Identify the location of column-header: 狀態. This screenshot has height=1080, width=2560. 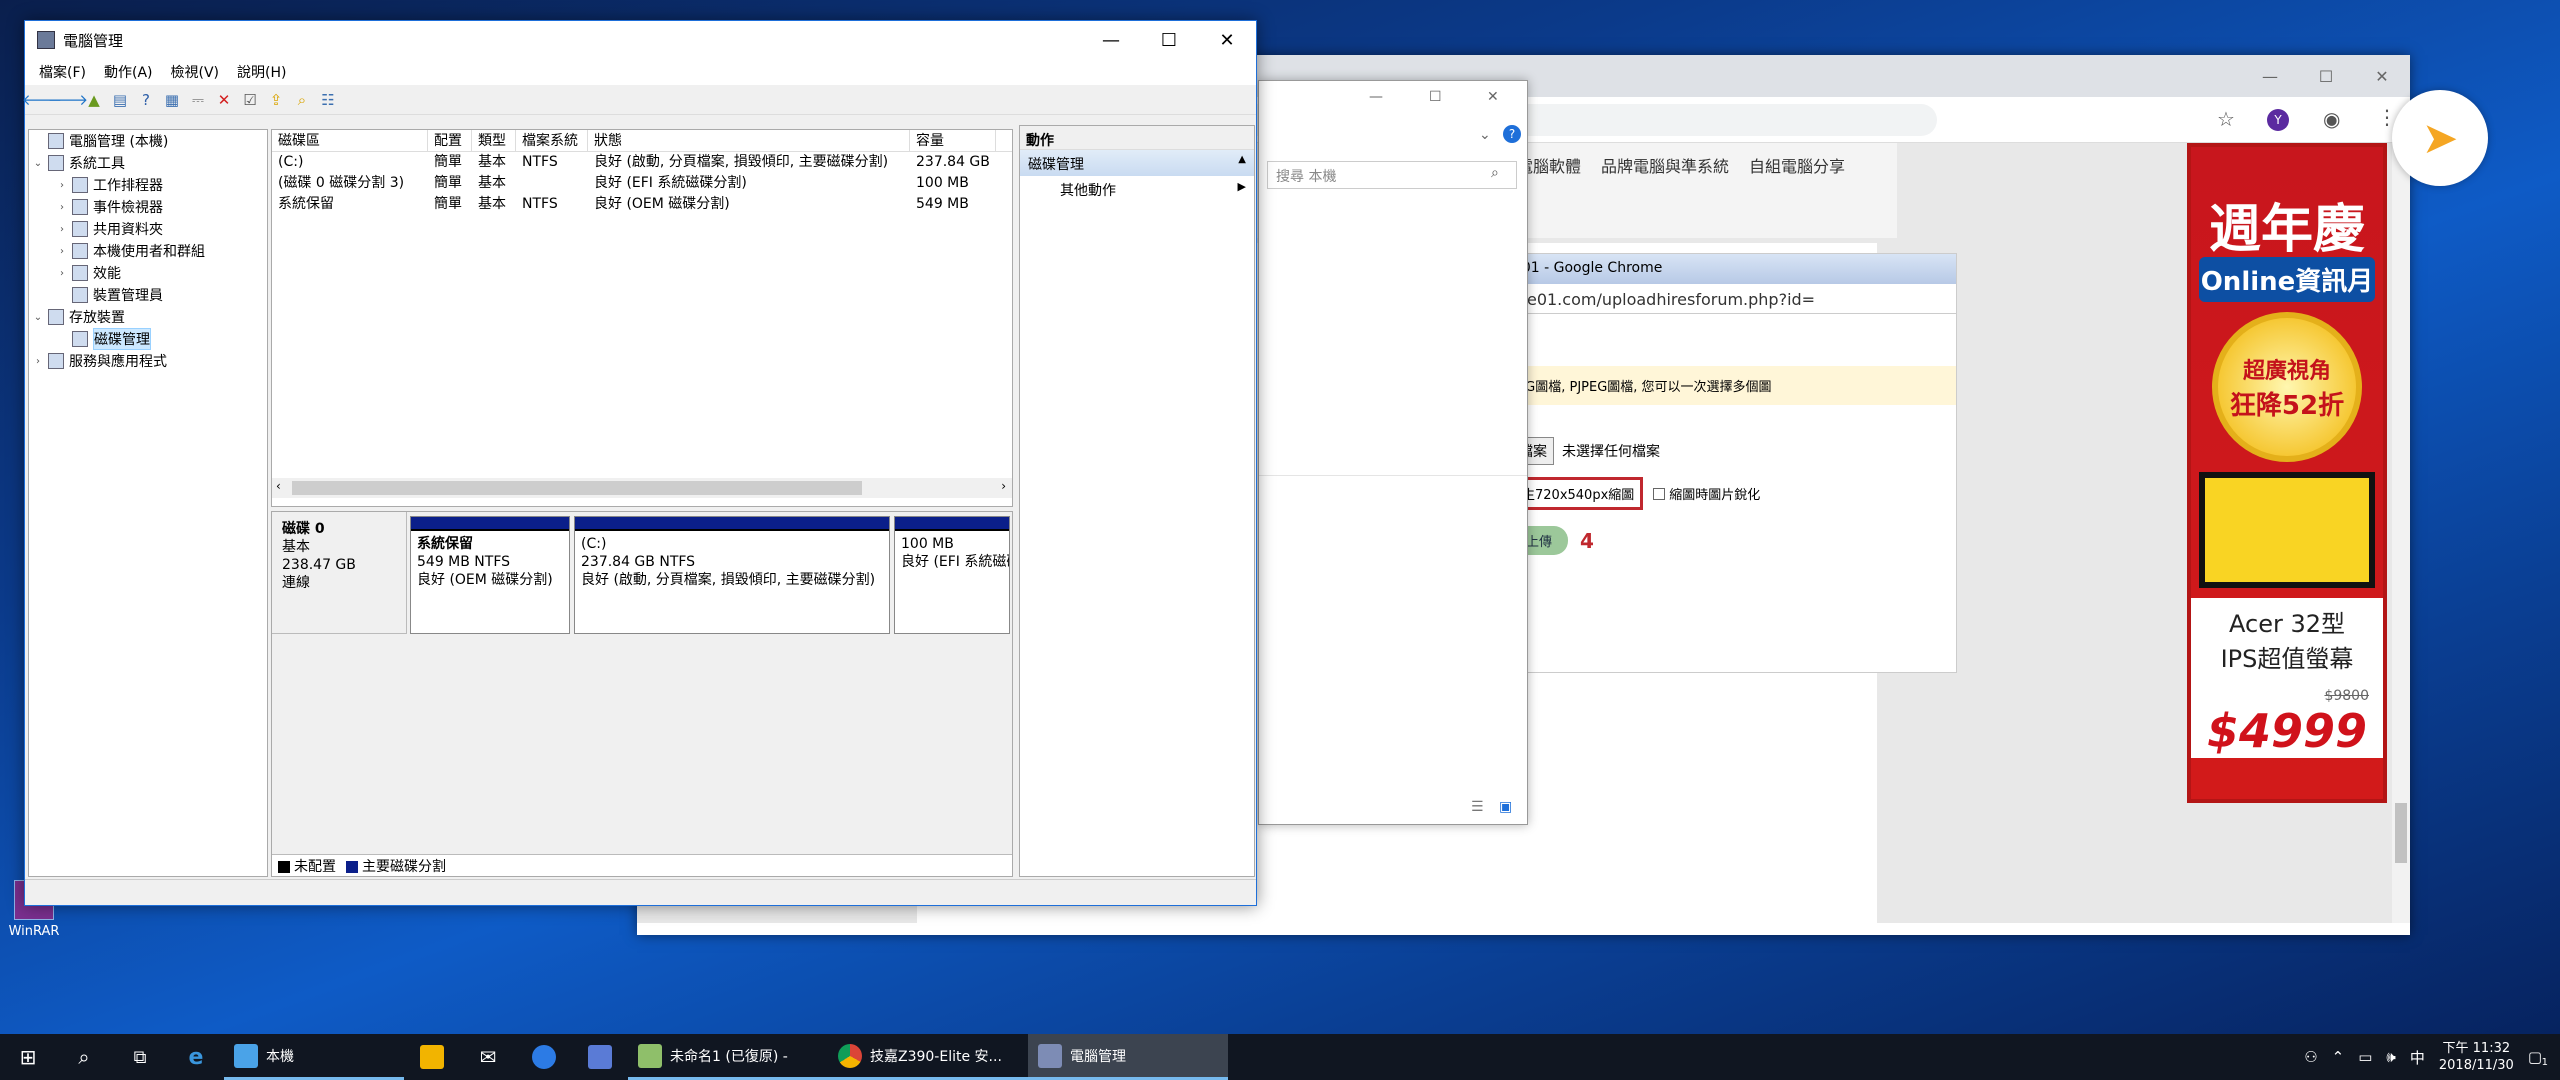
(749, 140).